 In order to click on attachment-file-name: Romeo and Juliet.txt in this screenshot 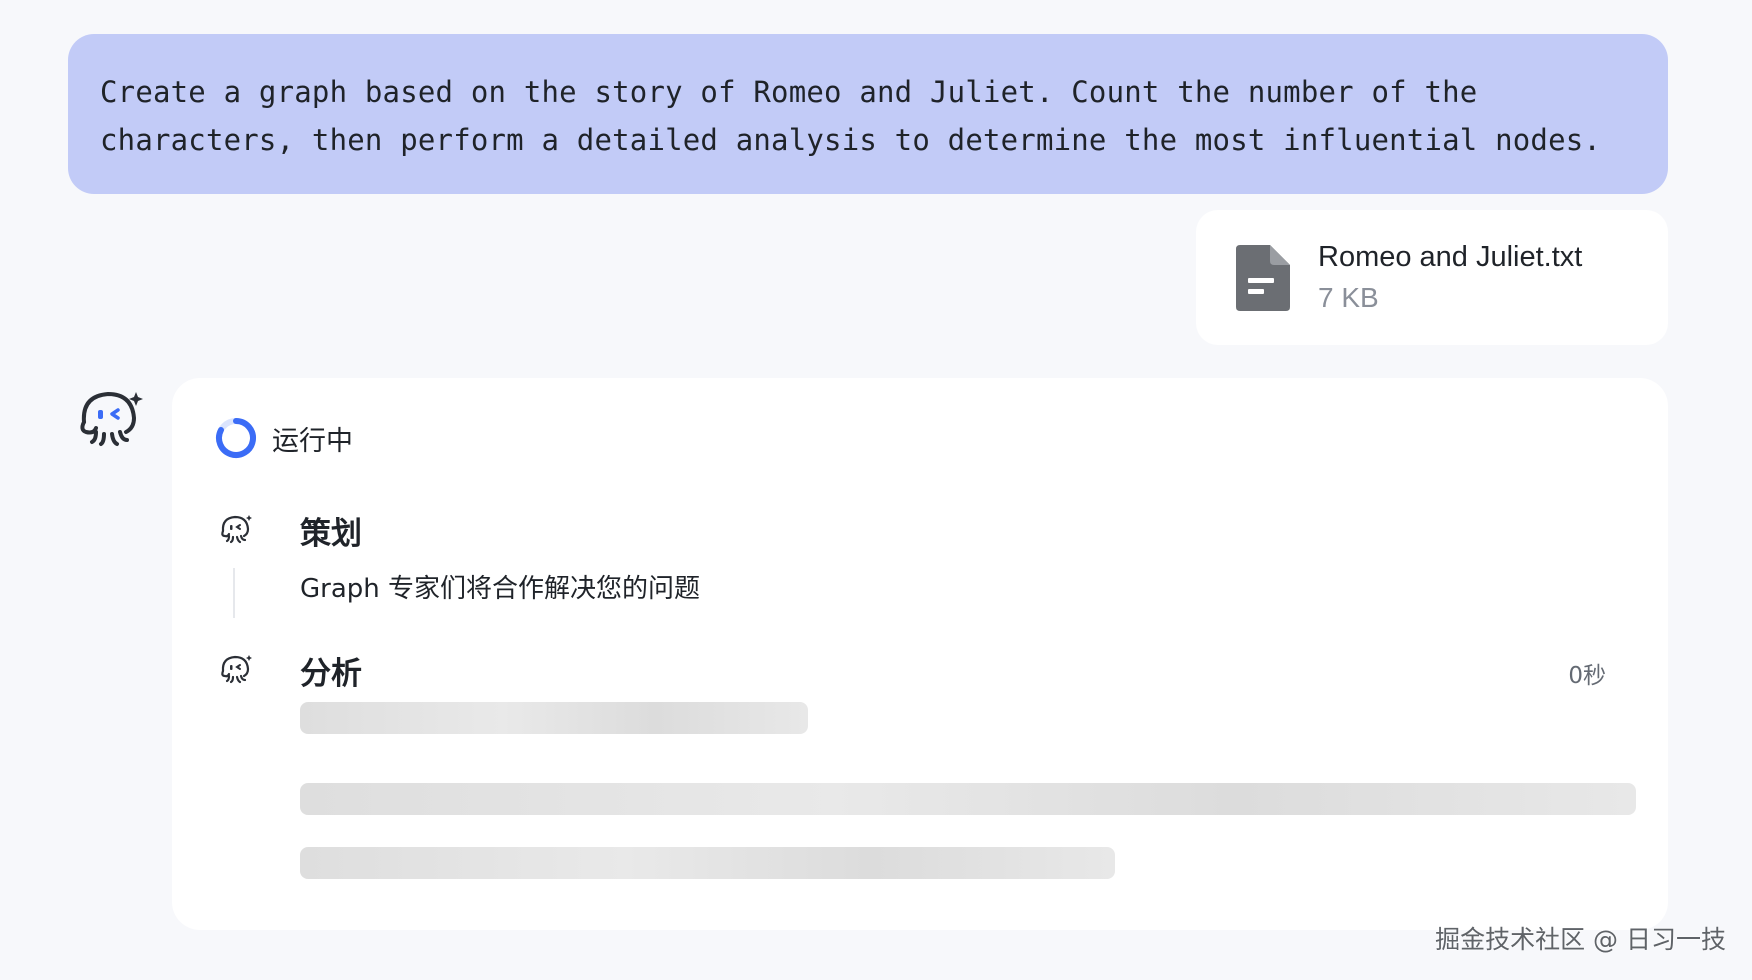, I will do `click(1450, 256)`.